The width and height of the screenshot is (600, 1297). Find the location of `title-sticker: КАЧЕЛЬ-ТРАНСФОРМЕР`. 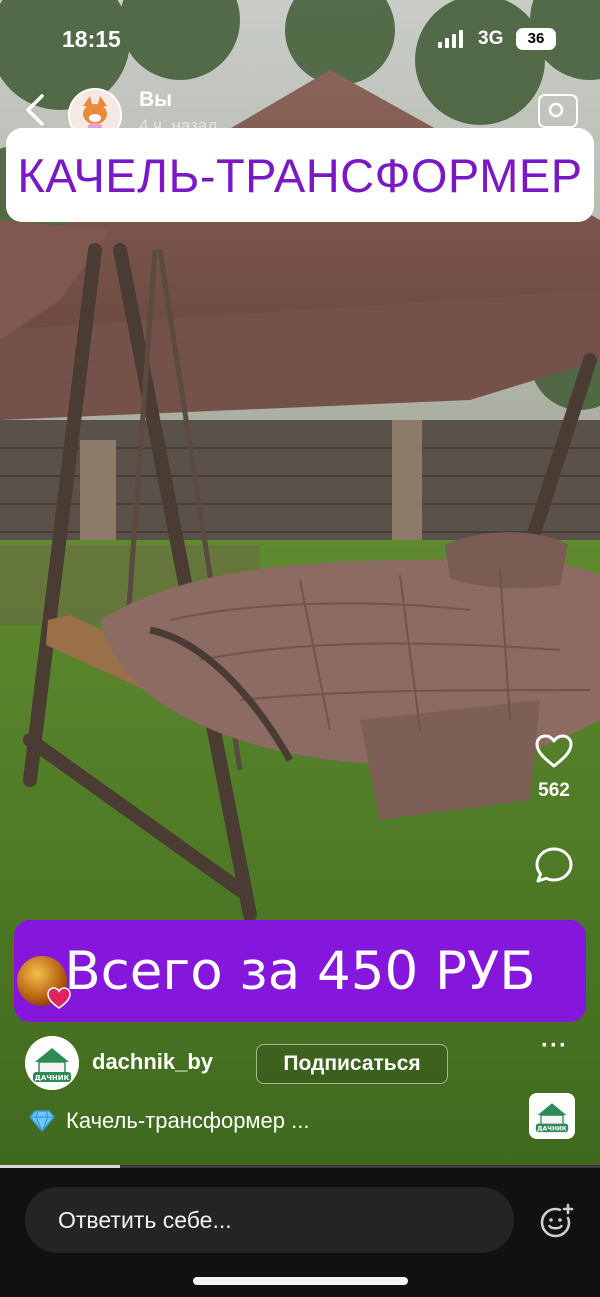

title-sticker: КАЧЕЛЬ-ТРАНСФОРМЕР is located at coordinates (300, 175).